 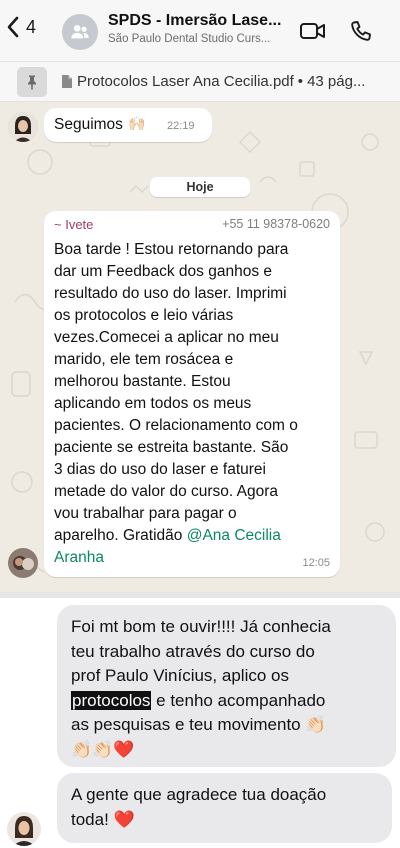 What do you see at coordinates (111, 700) in the screenshot?
I see `highlighted-text: protocolos` at bounding box center [111, 700].